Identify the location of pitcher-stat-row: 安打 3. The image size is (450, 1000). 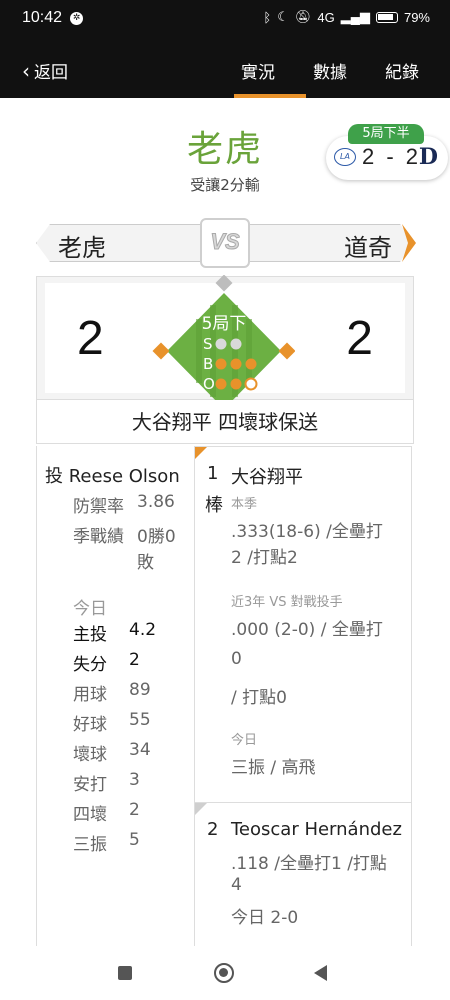
(106, 782).